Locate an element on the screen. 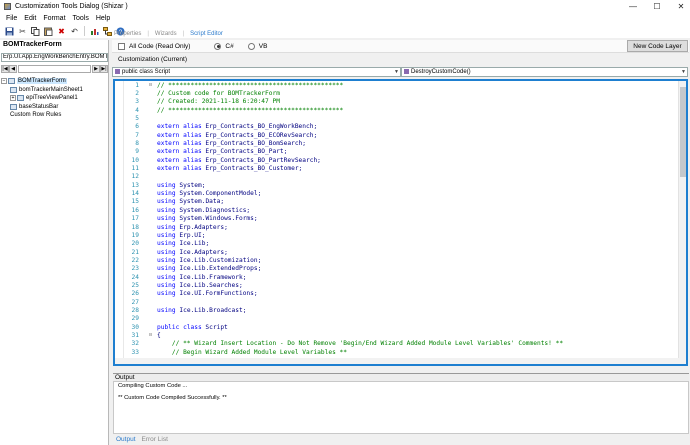  collapse-icon: − is located at coordinates (4, 81).